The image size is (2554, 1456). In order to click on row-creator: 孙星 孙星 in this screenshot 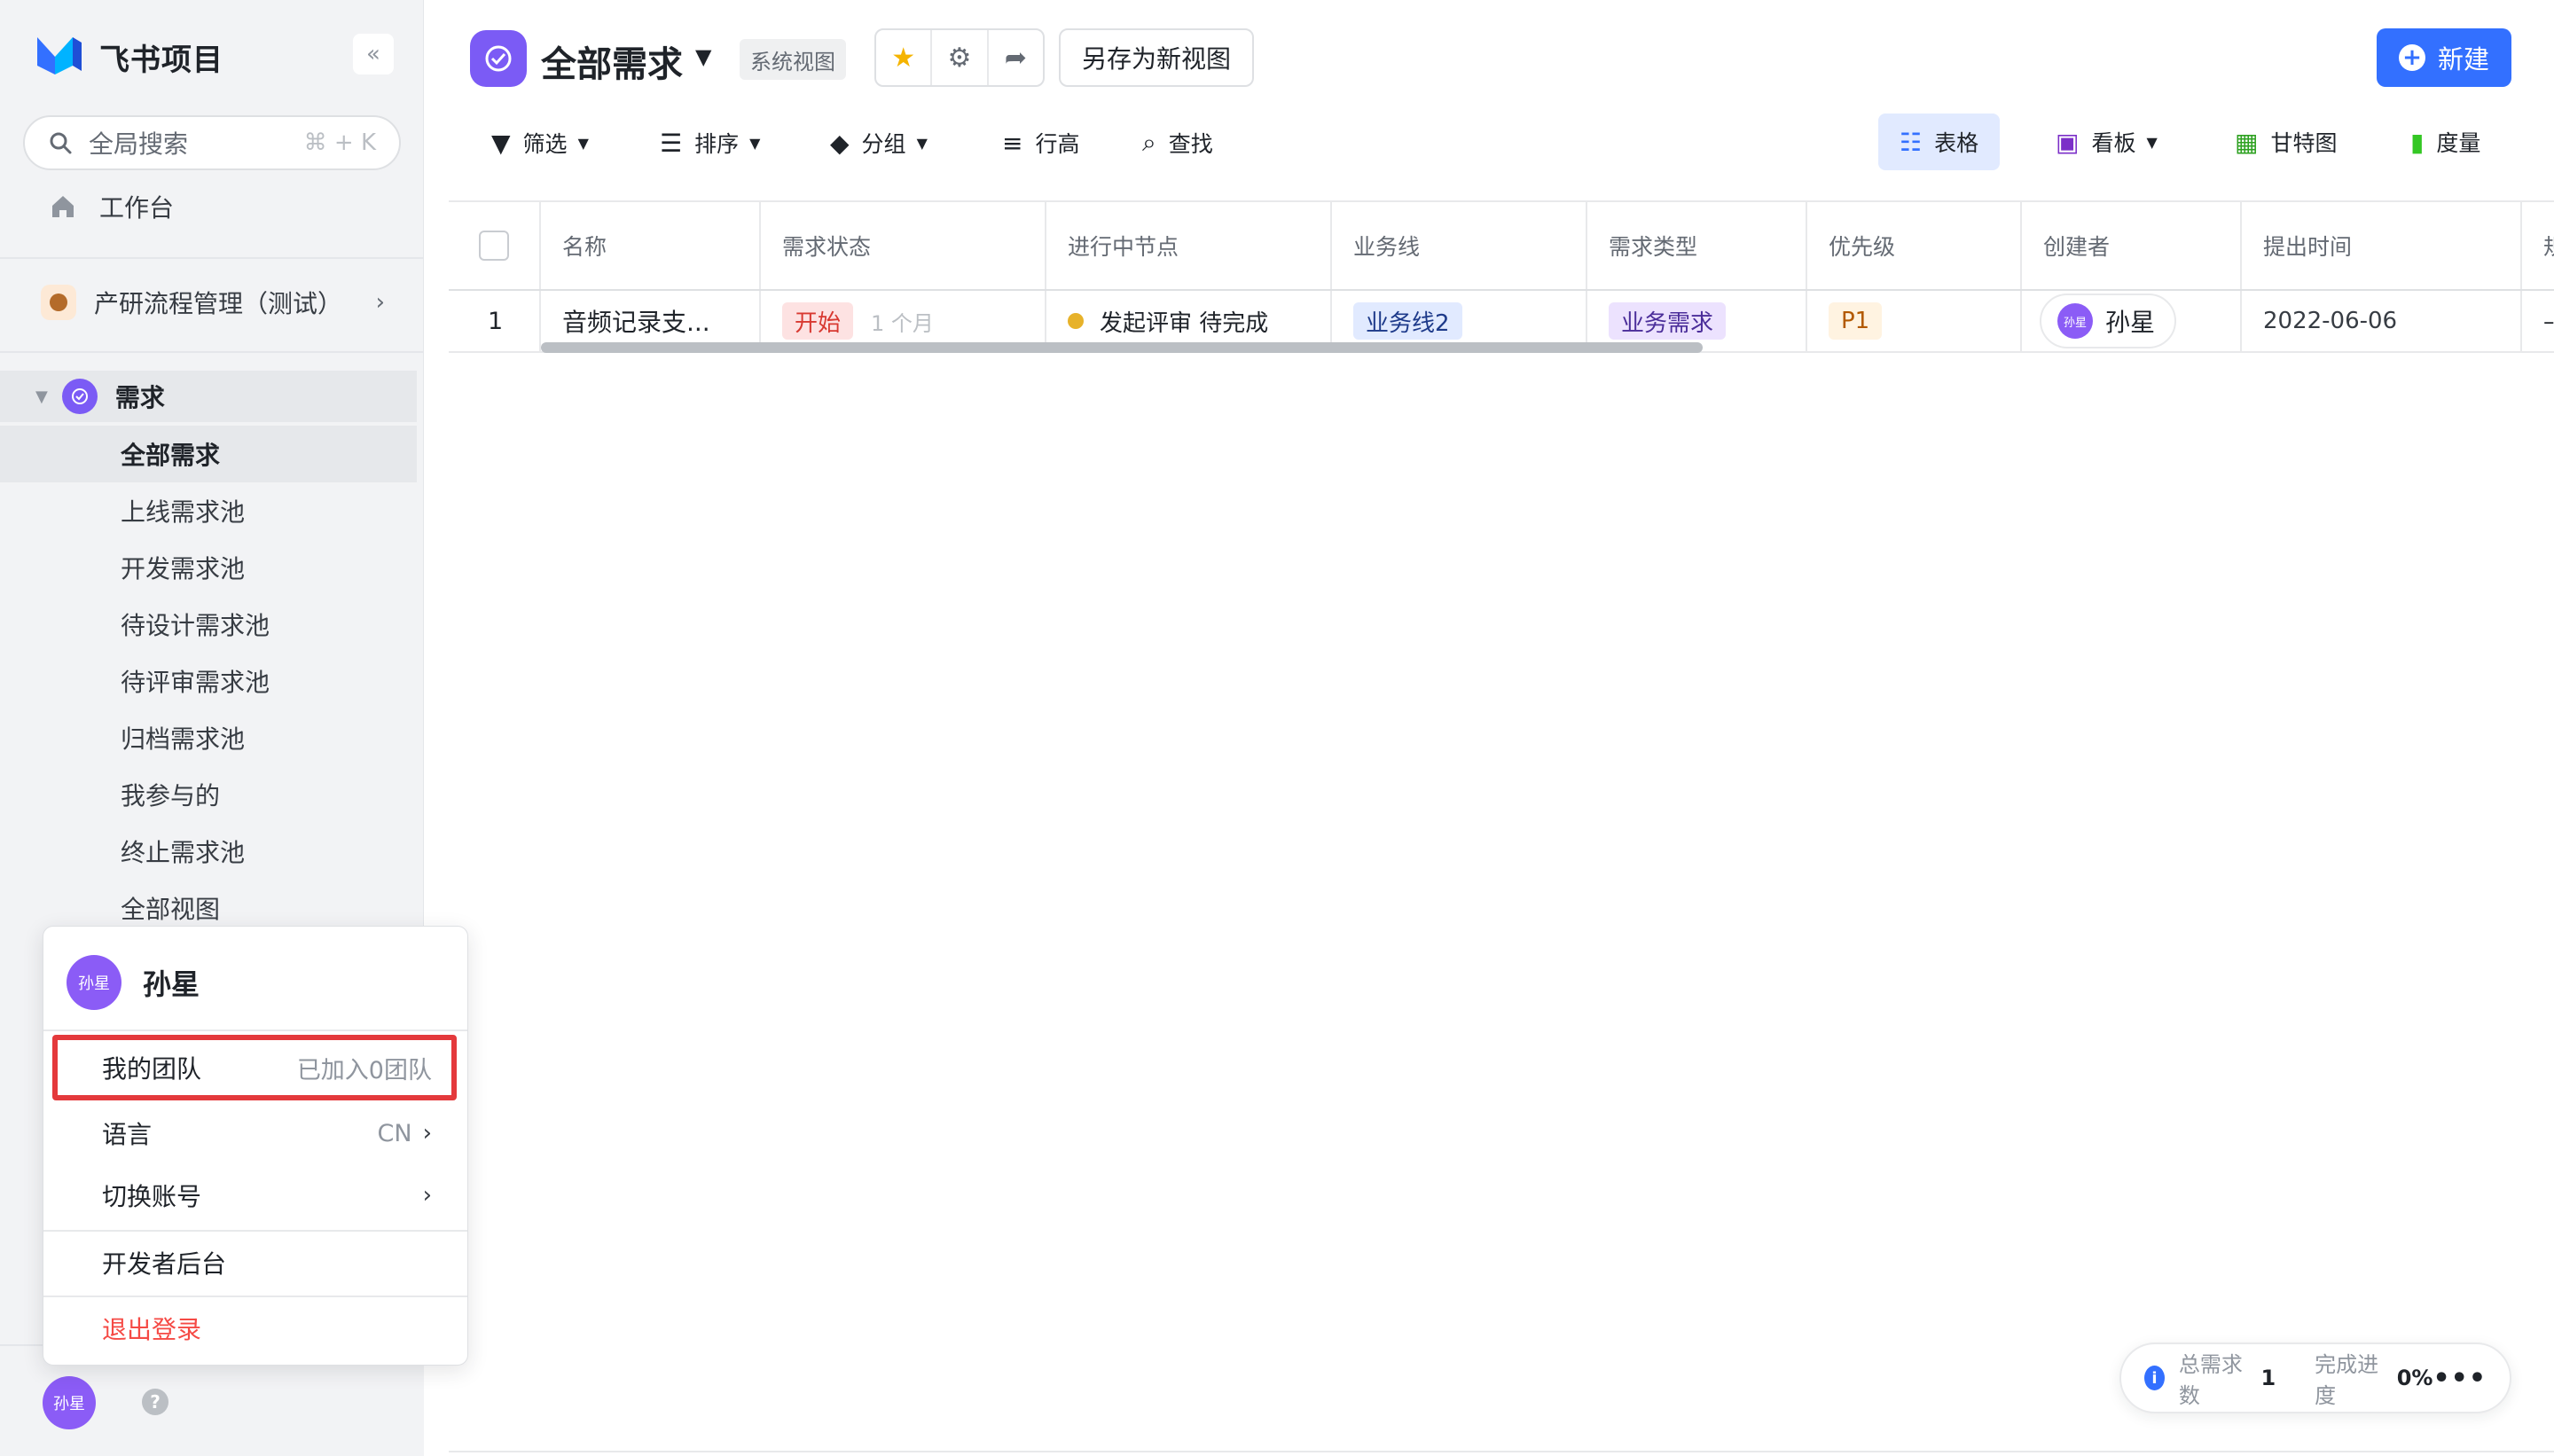, I will do `click(2132, 321)`.